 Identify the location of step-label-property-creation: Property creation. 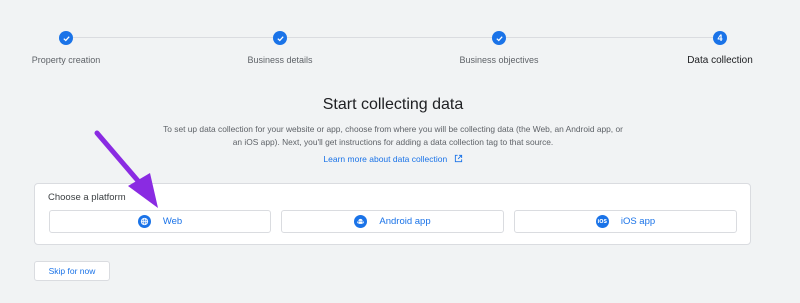
(66, 60).